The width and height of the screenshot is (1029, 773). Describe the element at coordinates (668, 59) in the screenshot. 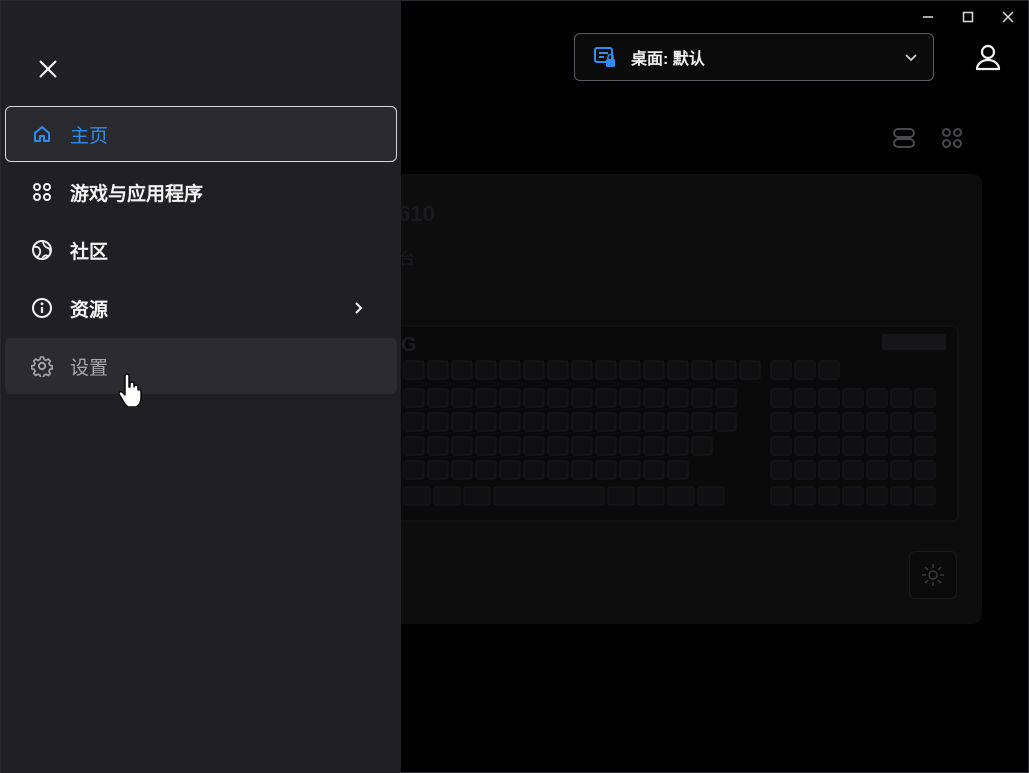

I see `profile-label: 桌面: 默认` at that location.